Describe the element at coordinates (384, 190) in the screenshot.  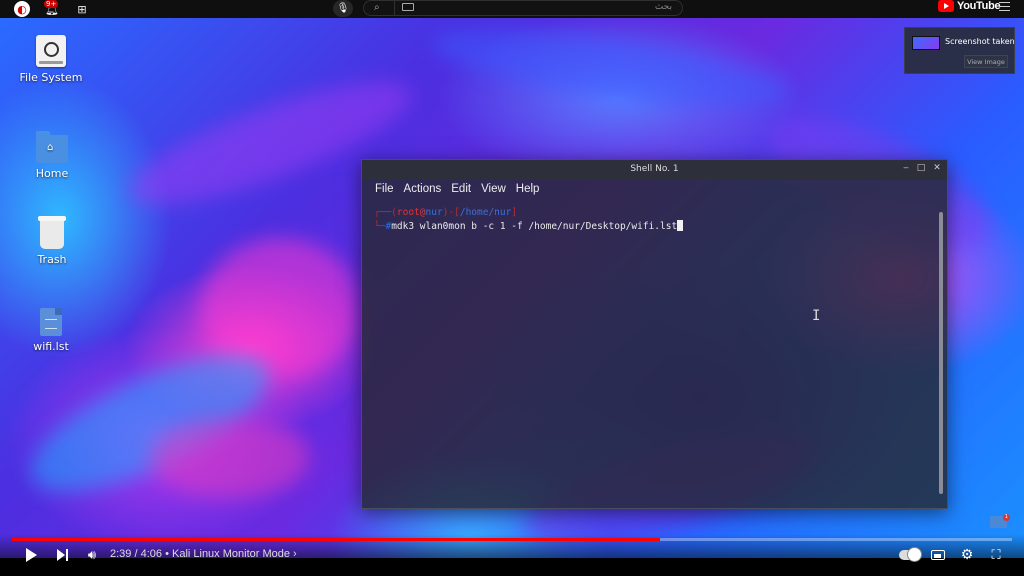
I see `menu-file: File` at that location.